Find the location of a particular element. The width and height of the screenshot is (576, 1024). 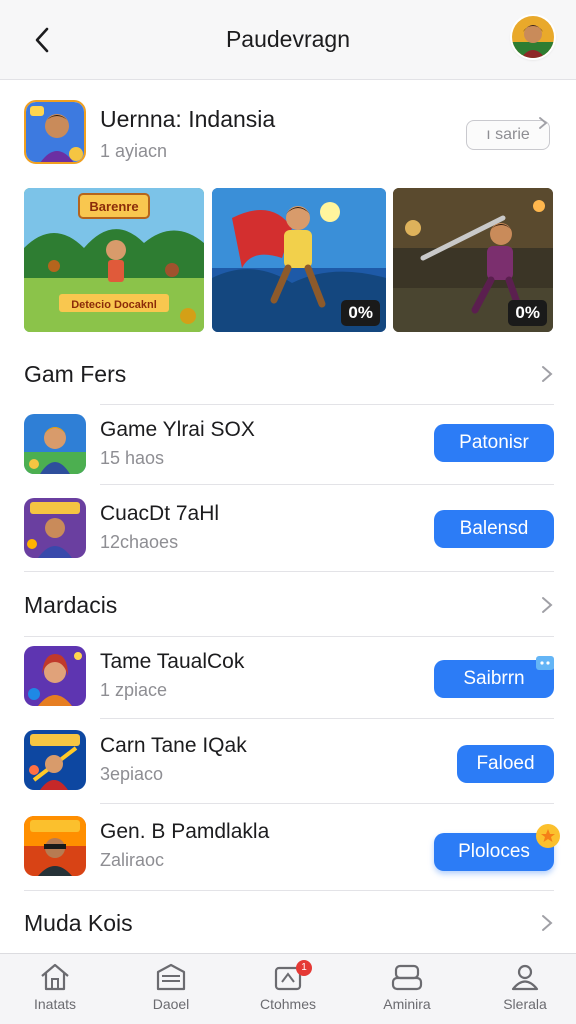

star-badge-icon is located at coordinates (548, 836).